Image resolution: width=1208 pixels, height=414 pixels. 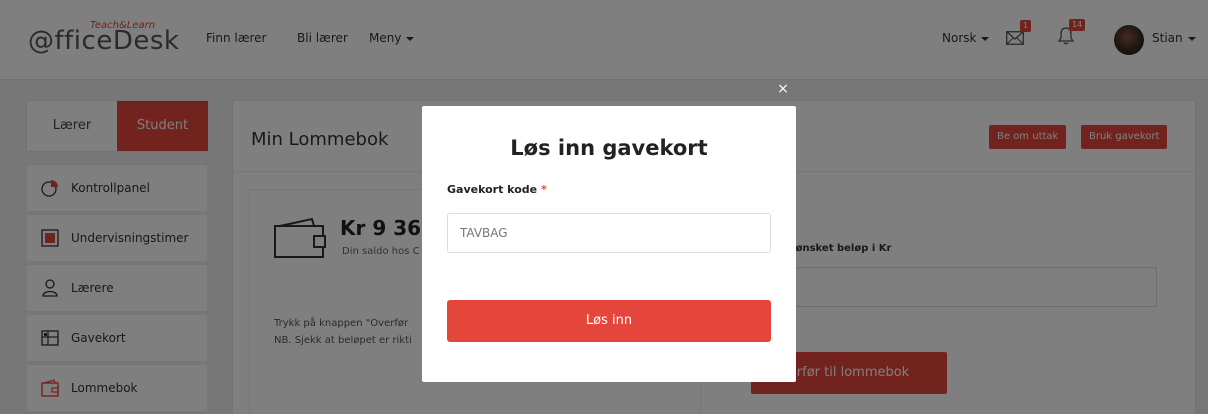 I want to click on required-marker: *, so click(x=543, y=189).